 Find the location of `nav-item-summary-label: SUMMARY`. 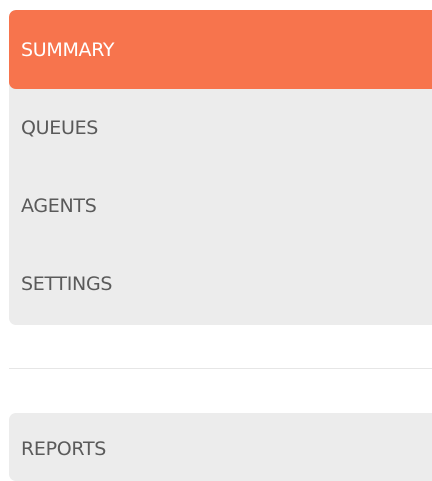

nav-item-summary-label: SUMMARY is located at coordinates (68, 49).